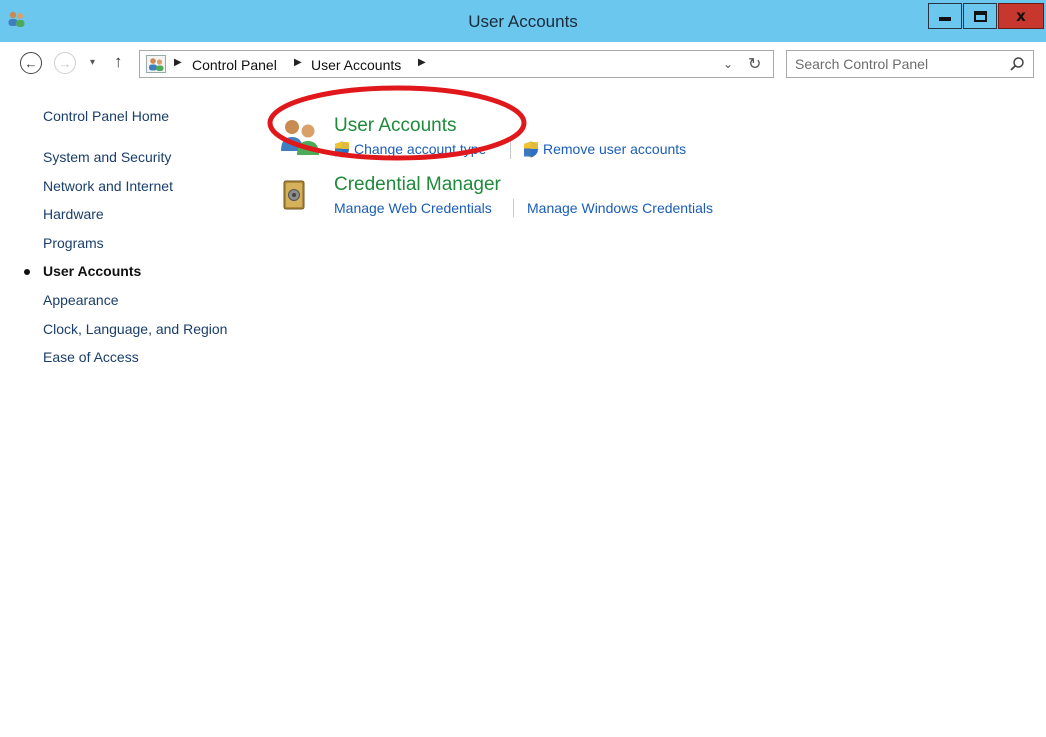 The height and width of the screenshot is (737, 1046). Describe the element at coordinates (91, 357) in the screenshot. I see `sidebar-item-ease-of-access: Ease of Access` at that location.